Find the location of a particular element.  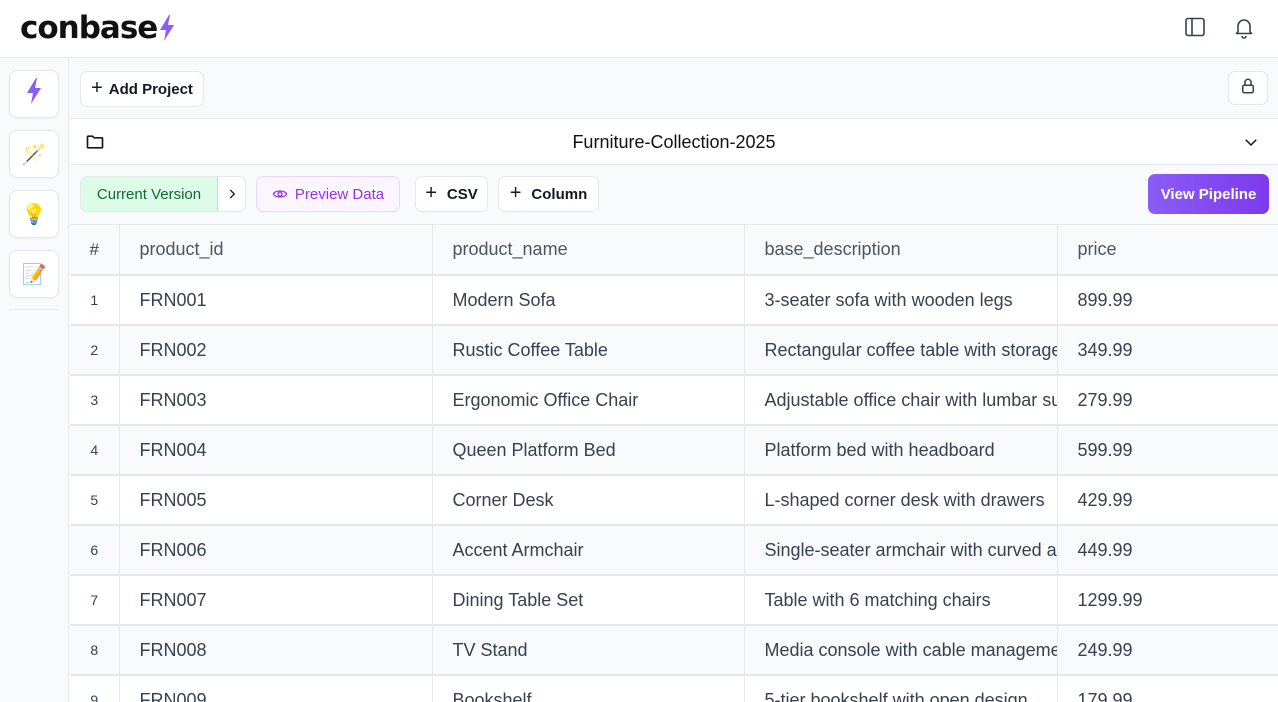

logo: conbase is located at coordinates (97, 28).